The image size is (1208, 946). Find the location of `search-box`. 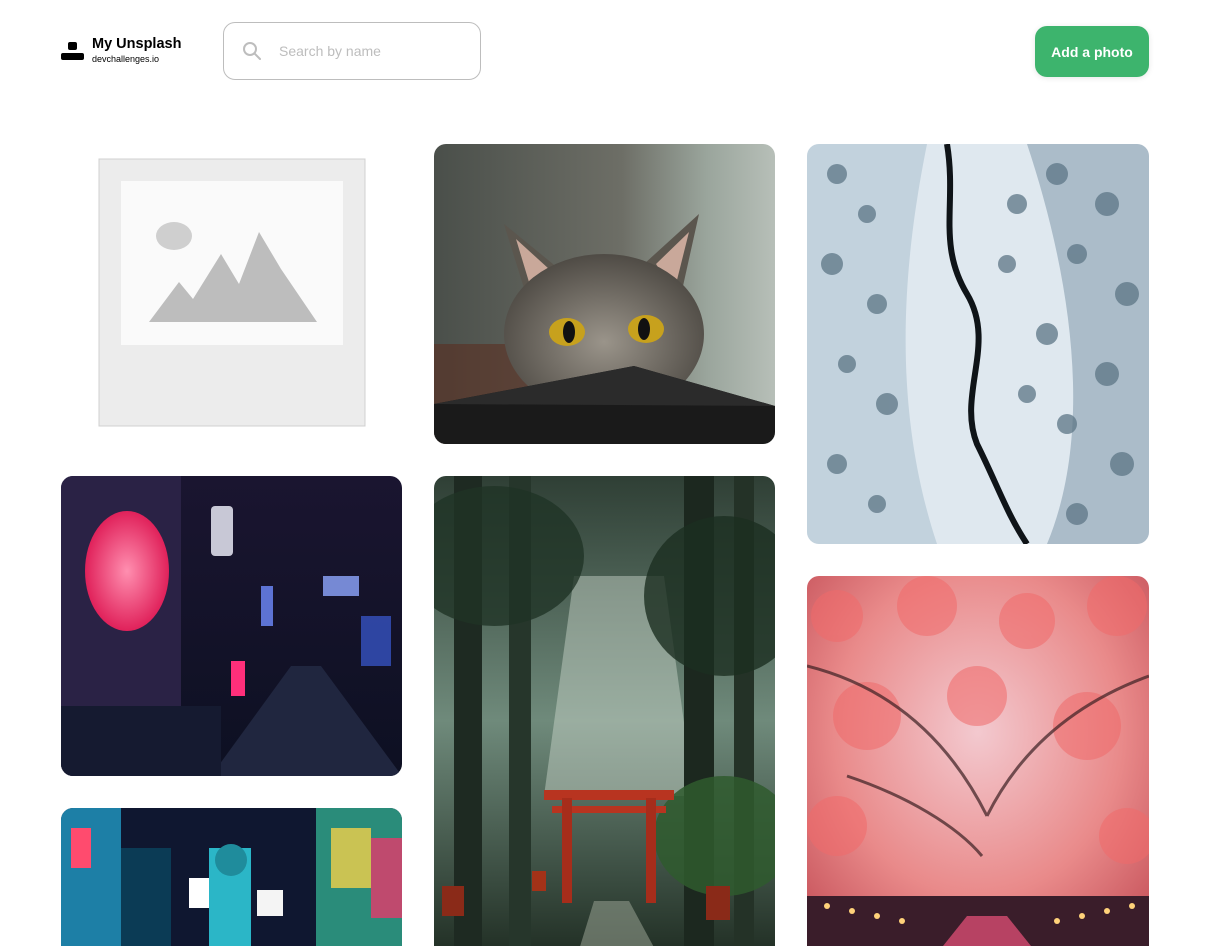

search-box is located at coordinates (352, 51).